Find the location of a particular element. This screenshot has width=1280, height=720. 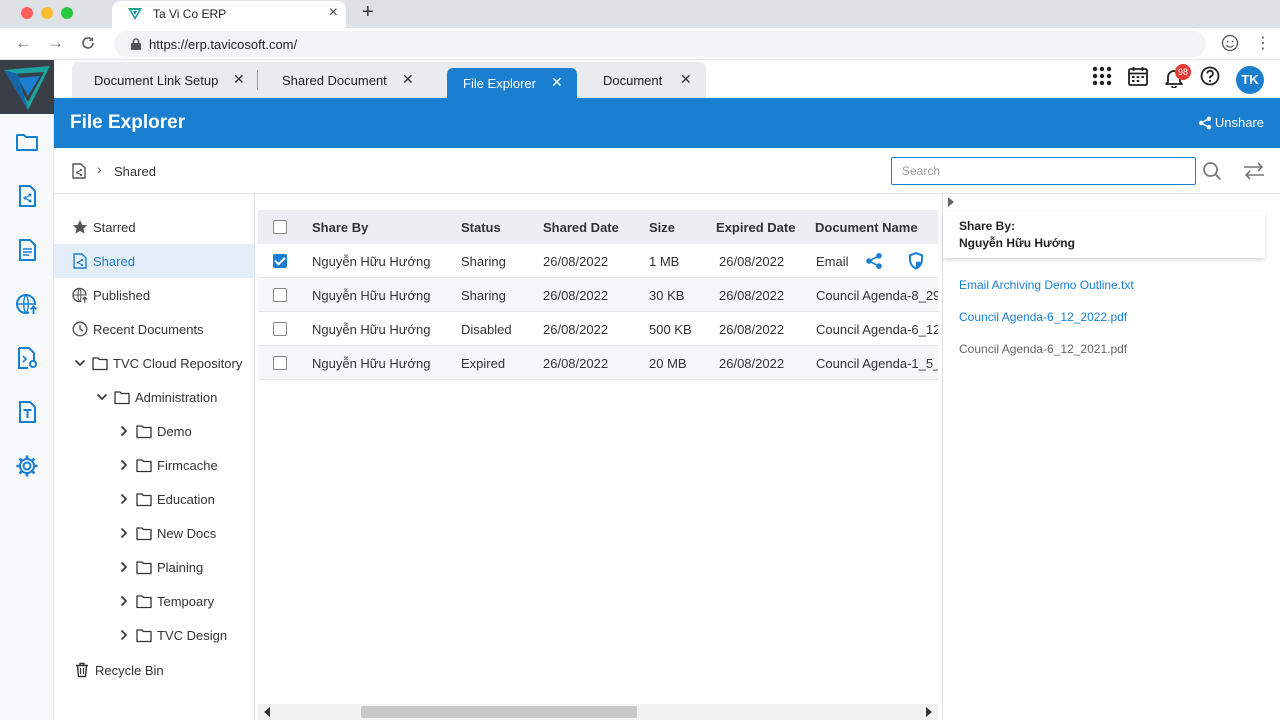

calendar-icon is located at coordinates (1138, 76).